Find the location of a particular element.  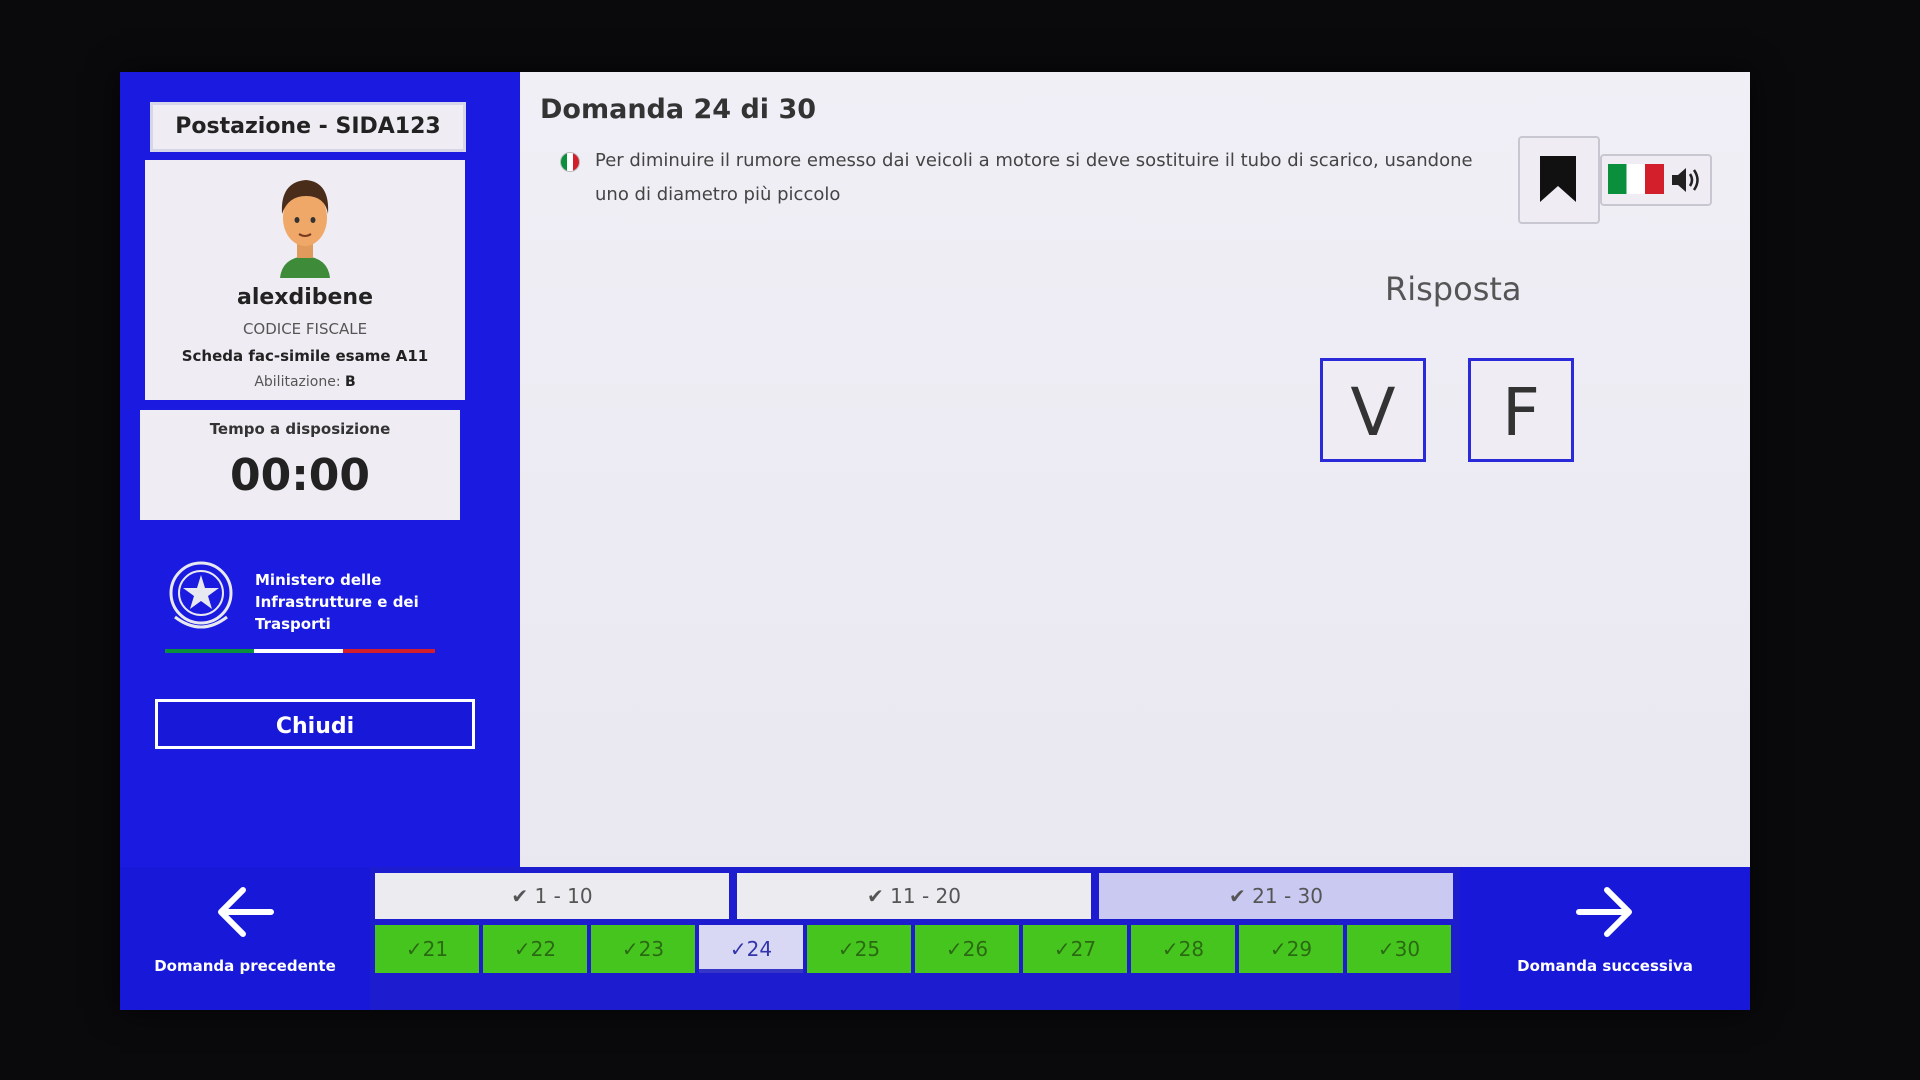

range-tab-21-30: ✔ 21 - 30 is located at coordinates (1276, 896).